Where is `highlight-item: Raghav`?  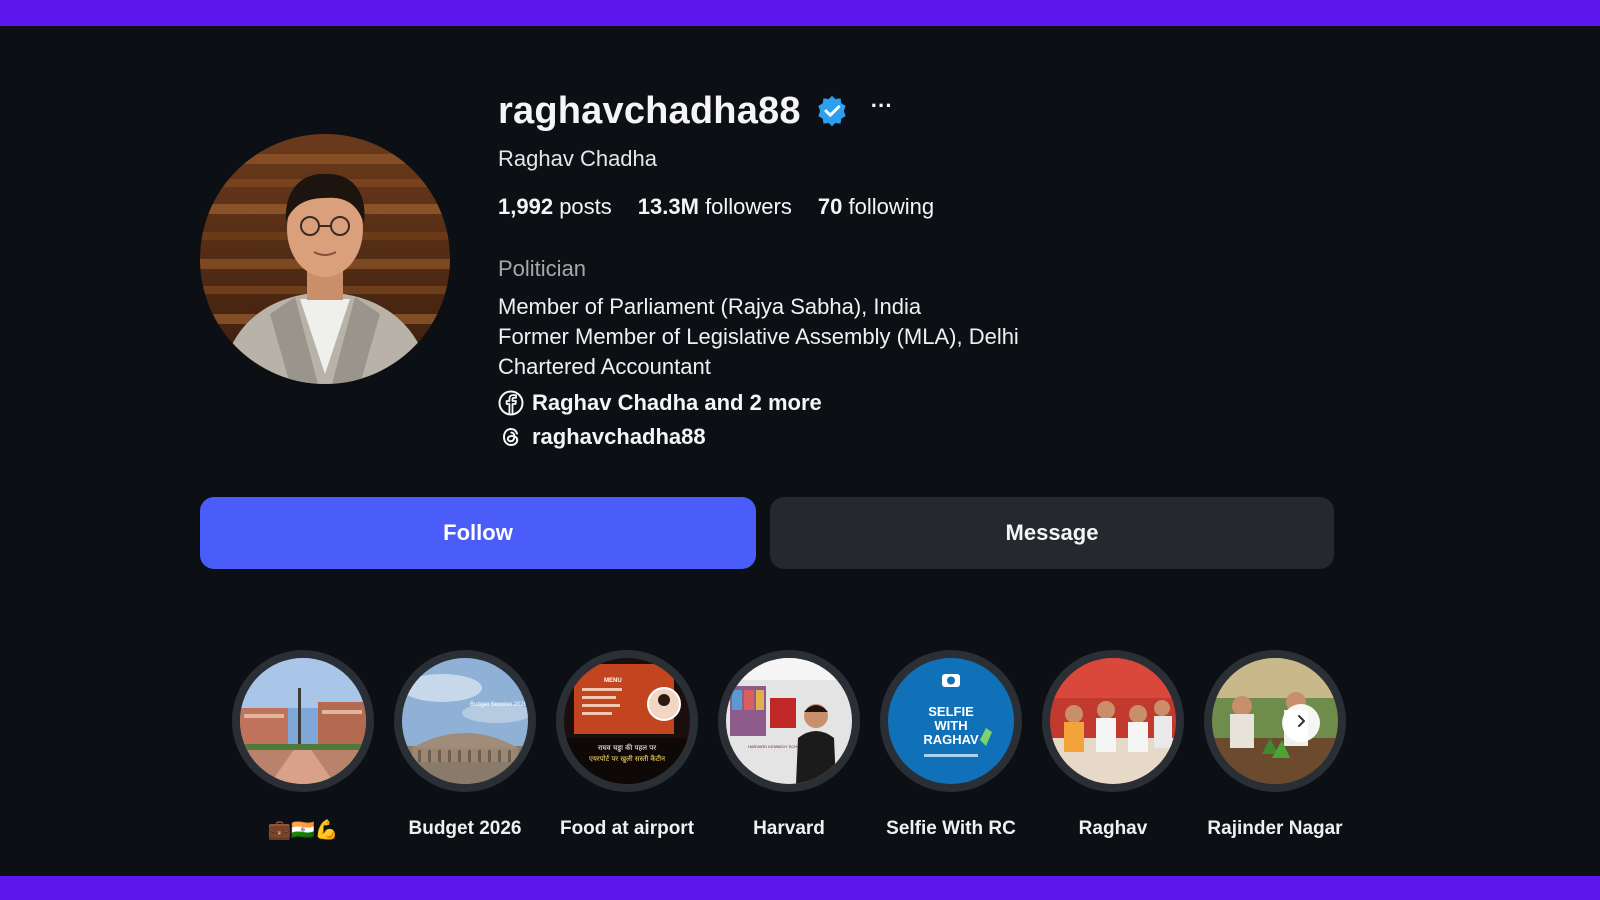
highlight-item: Raghav is located at coordinates (1113, 745).